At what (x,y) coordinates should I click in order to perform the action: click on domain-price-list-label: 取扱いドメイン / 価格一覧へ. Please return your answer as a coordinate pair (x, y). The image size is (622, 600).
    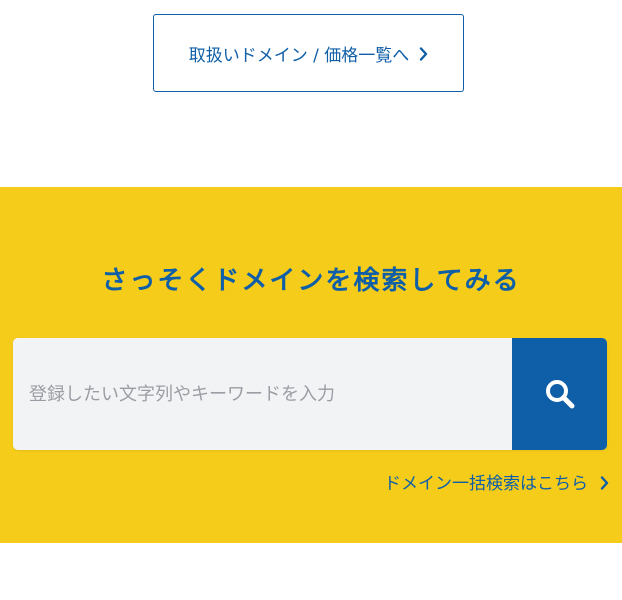
    Looking at the image, I should click on (299, 55).